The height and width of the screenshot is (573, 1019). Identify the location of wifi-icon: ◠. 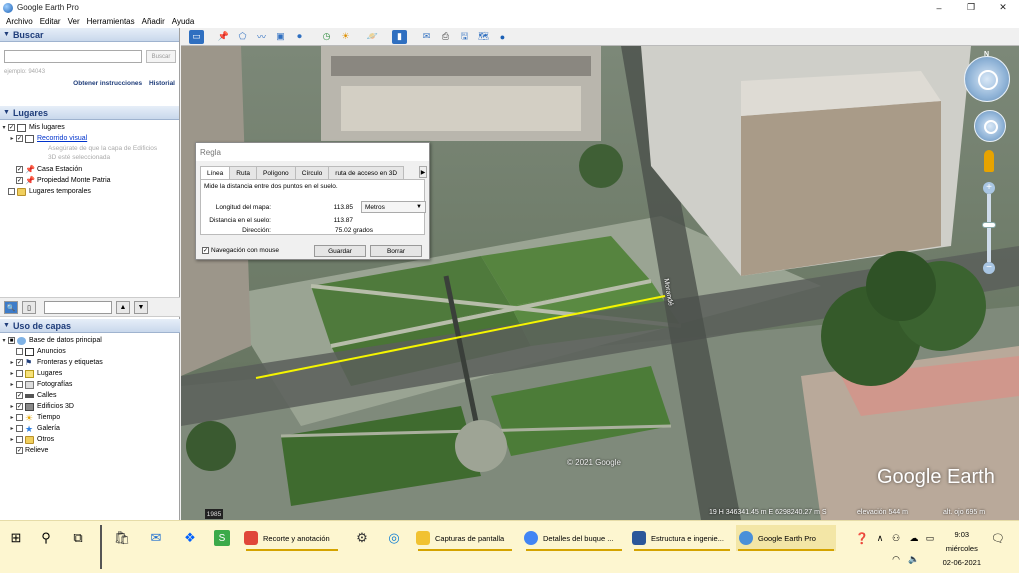
(896, 559).